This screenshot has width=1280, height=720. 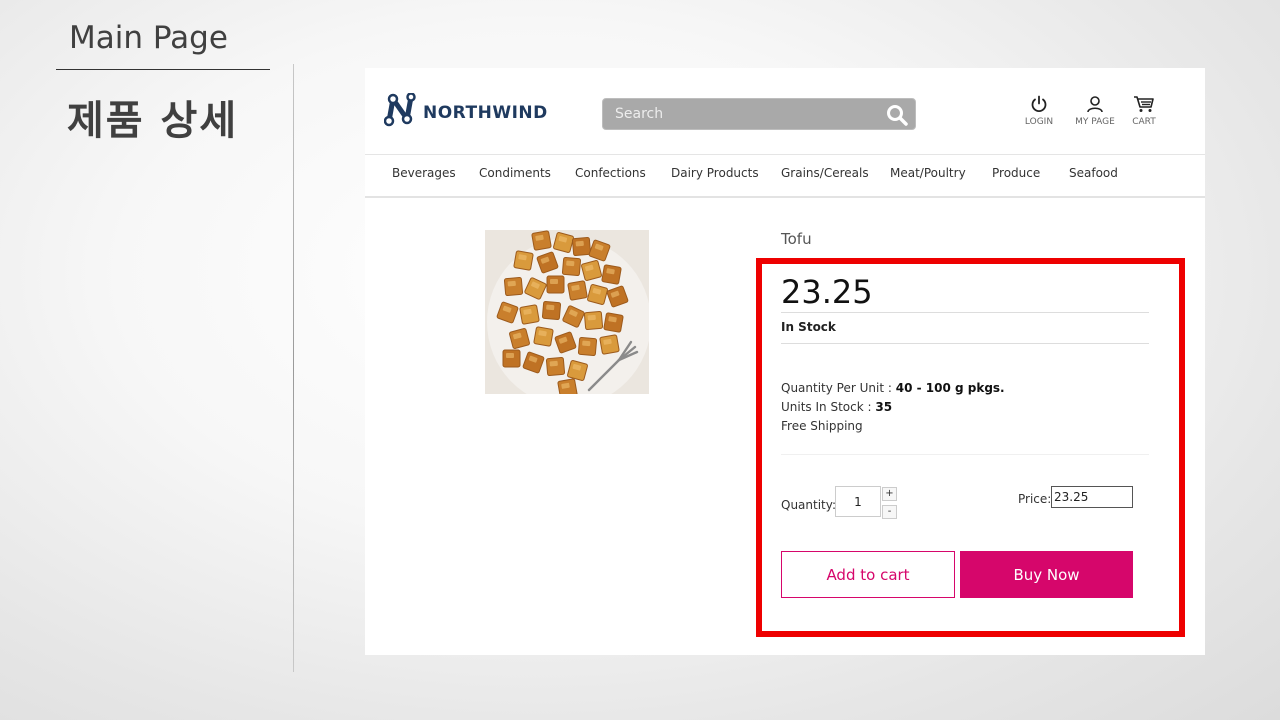 What do you see at coordinates (1095, 104) in the screenshot?
I see `user-icon` at bounding box center [1095, 104].